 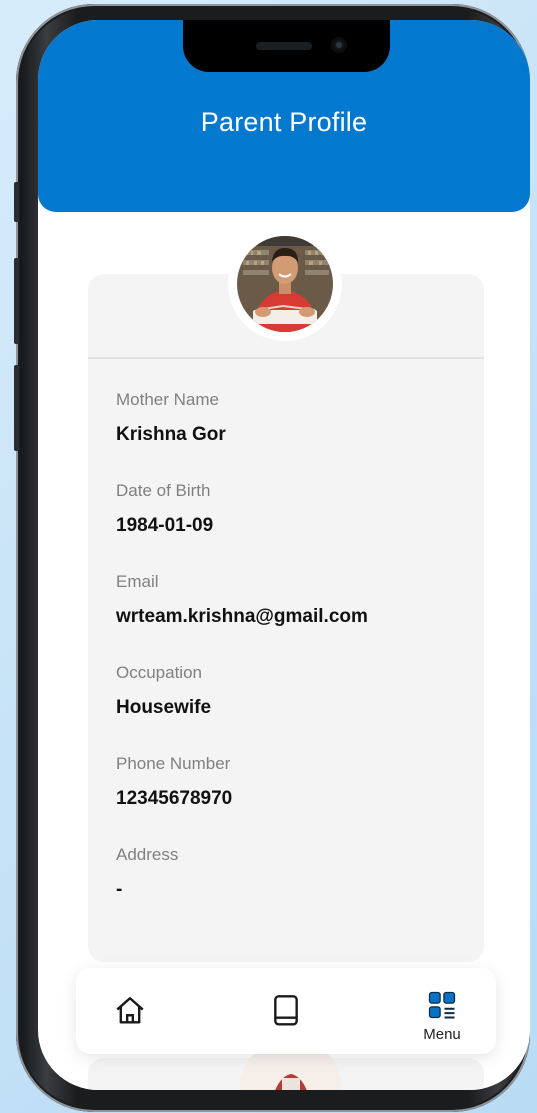 I want to click on bottom-nav: Menu, so click(x=286, y=1011).